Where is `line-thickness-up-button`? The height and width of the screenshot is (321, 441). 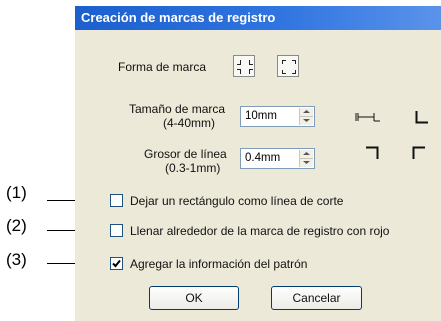 line-thickness-up-button is located at coordinates (306, 154).